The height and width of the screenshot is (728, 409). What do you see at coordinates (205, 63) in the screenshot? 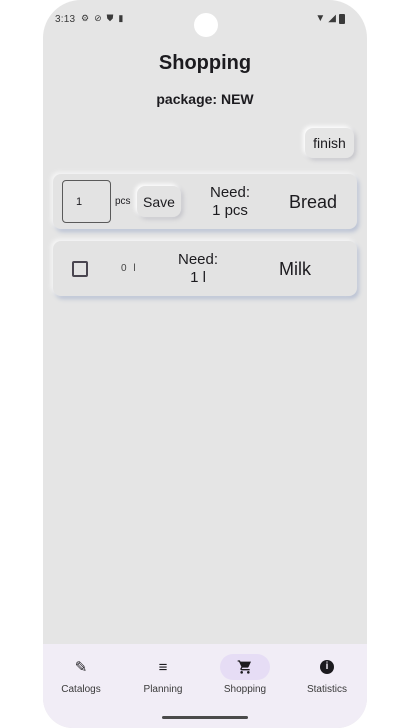
I see `page-title: Shopping` at bounding box center [205, 63].